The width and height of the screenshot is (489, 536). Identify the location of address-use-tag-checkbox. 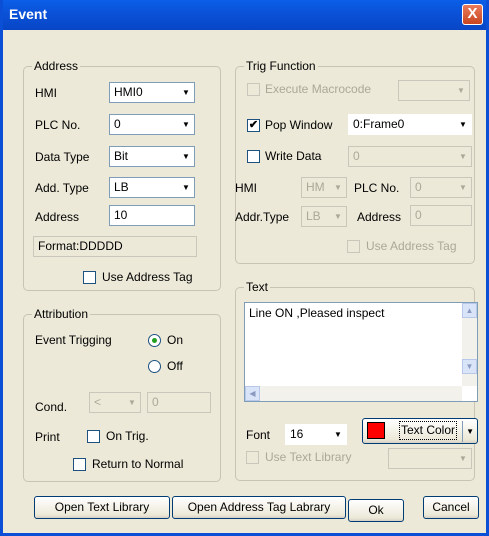
(89, 277).